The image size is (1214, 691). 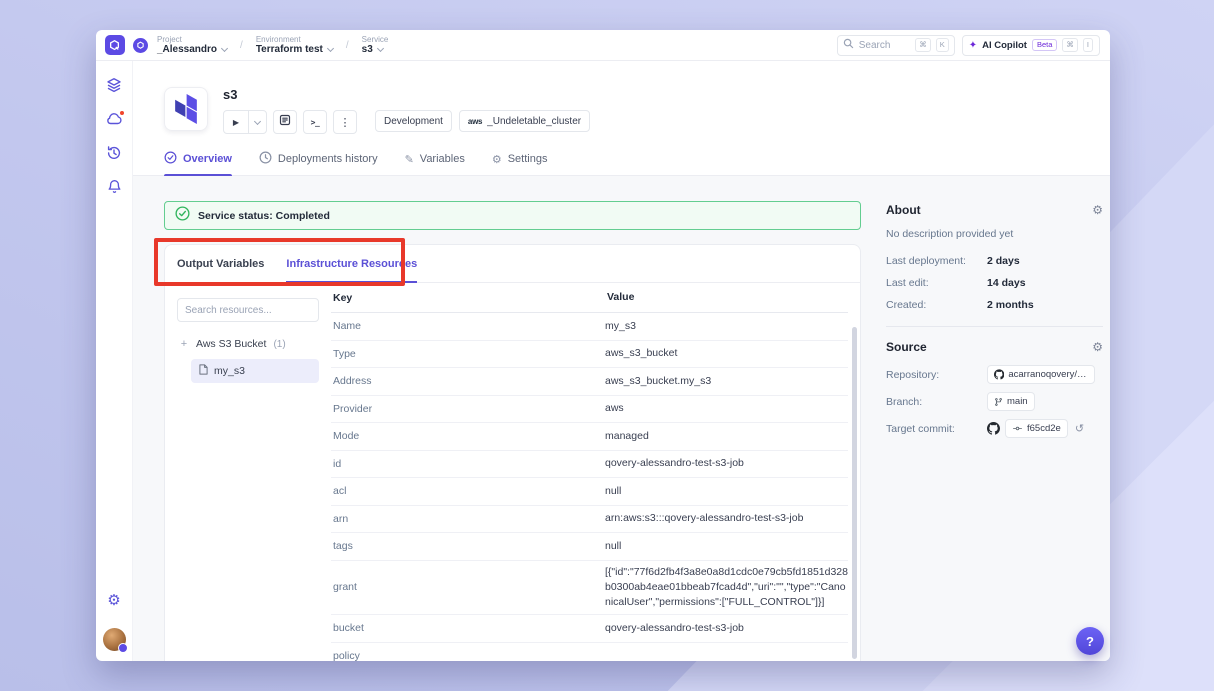 What do you see at coordinates (285, 122) in the screenshot?
I see `logs-button` at bounding box center [285, 122].